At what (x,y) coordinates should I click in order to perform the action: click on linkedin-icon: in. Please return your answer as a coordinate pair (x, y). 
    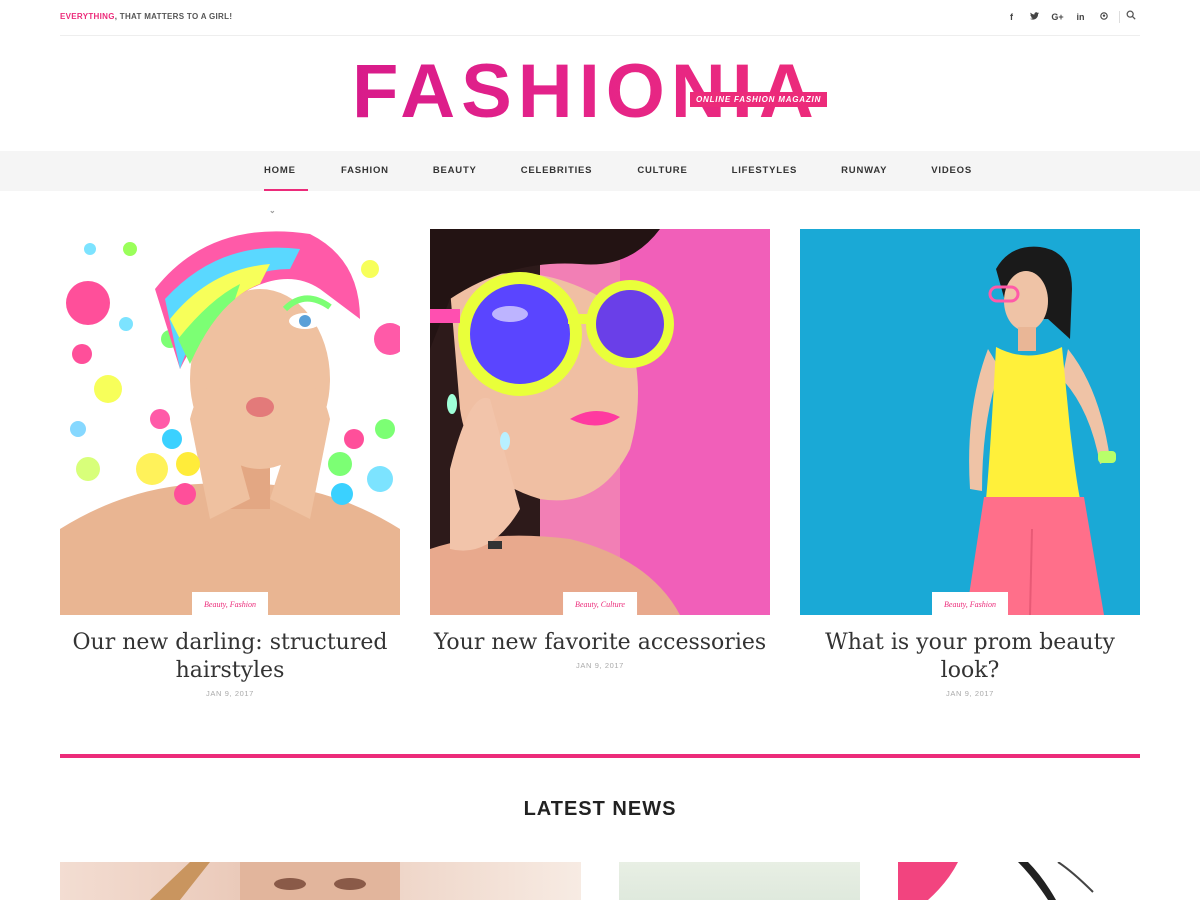
    Looking at the image, I should click on (1080, 17).